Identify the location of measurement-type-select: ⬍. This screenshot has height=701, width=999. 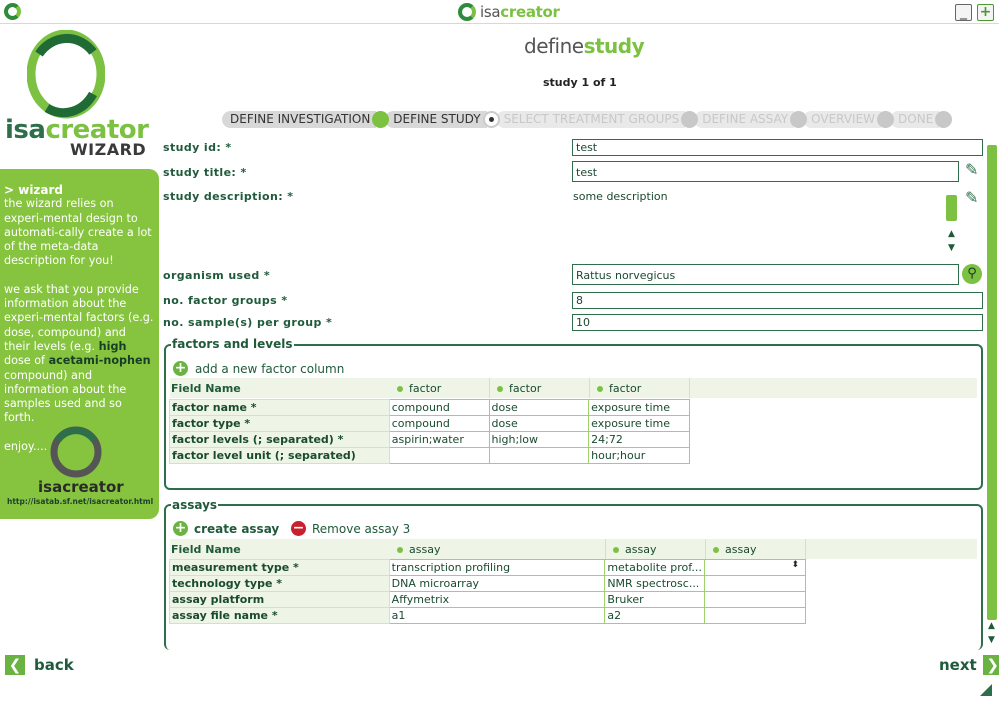
(755, 567).